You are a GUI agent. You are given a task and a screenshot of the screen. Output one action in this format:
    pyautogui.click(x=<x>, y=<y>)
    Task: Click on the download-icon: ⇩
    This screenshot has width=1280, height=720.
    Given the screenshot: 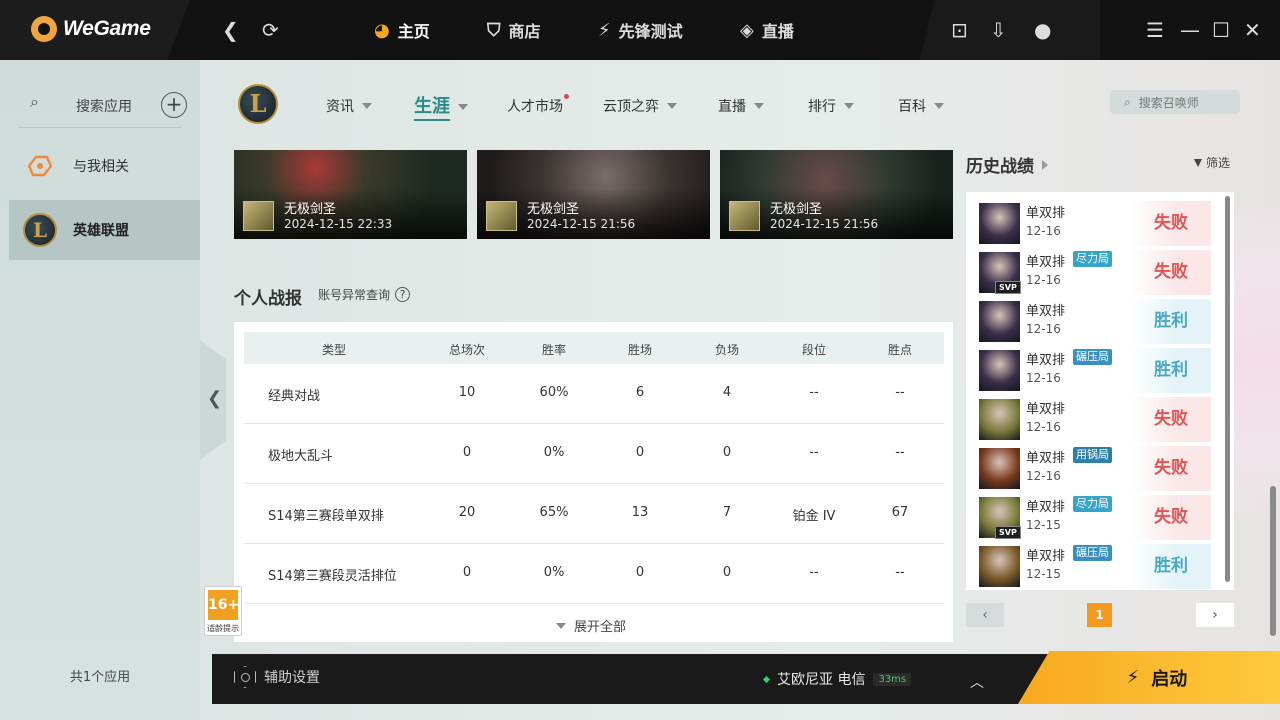 What is the action you would take?
    pyautogui.click(x=998, y=30)
    